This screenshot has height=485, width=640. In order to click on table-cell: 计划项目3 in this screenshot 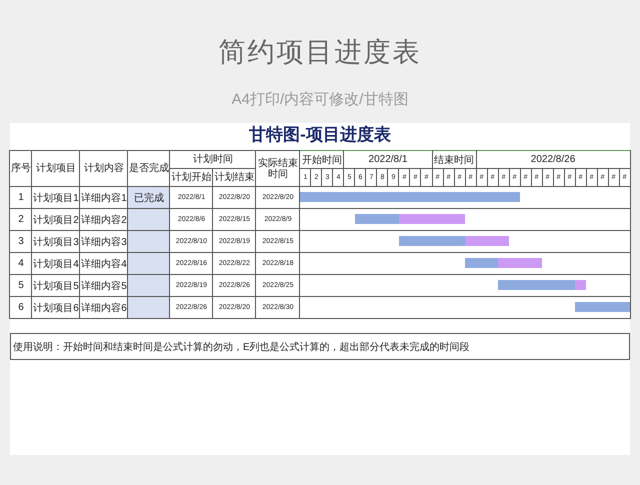, I will do `click(56, 241)`.